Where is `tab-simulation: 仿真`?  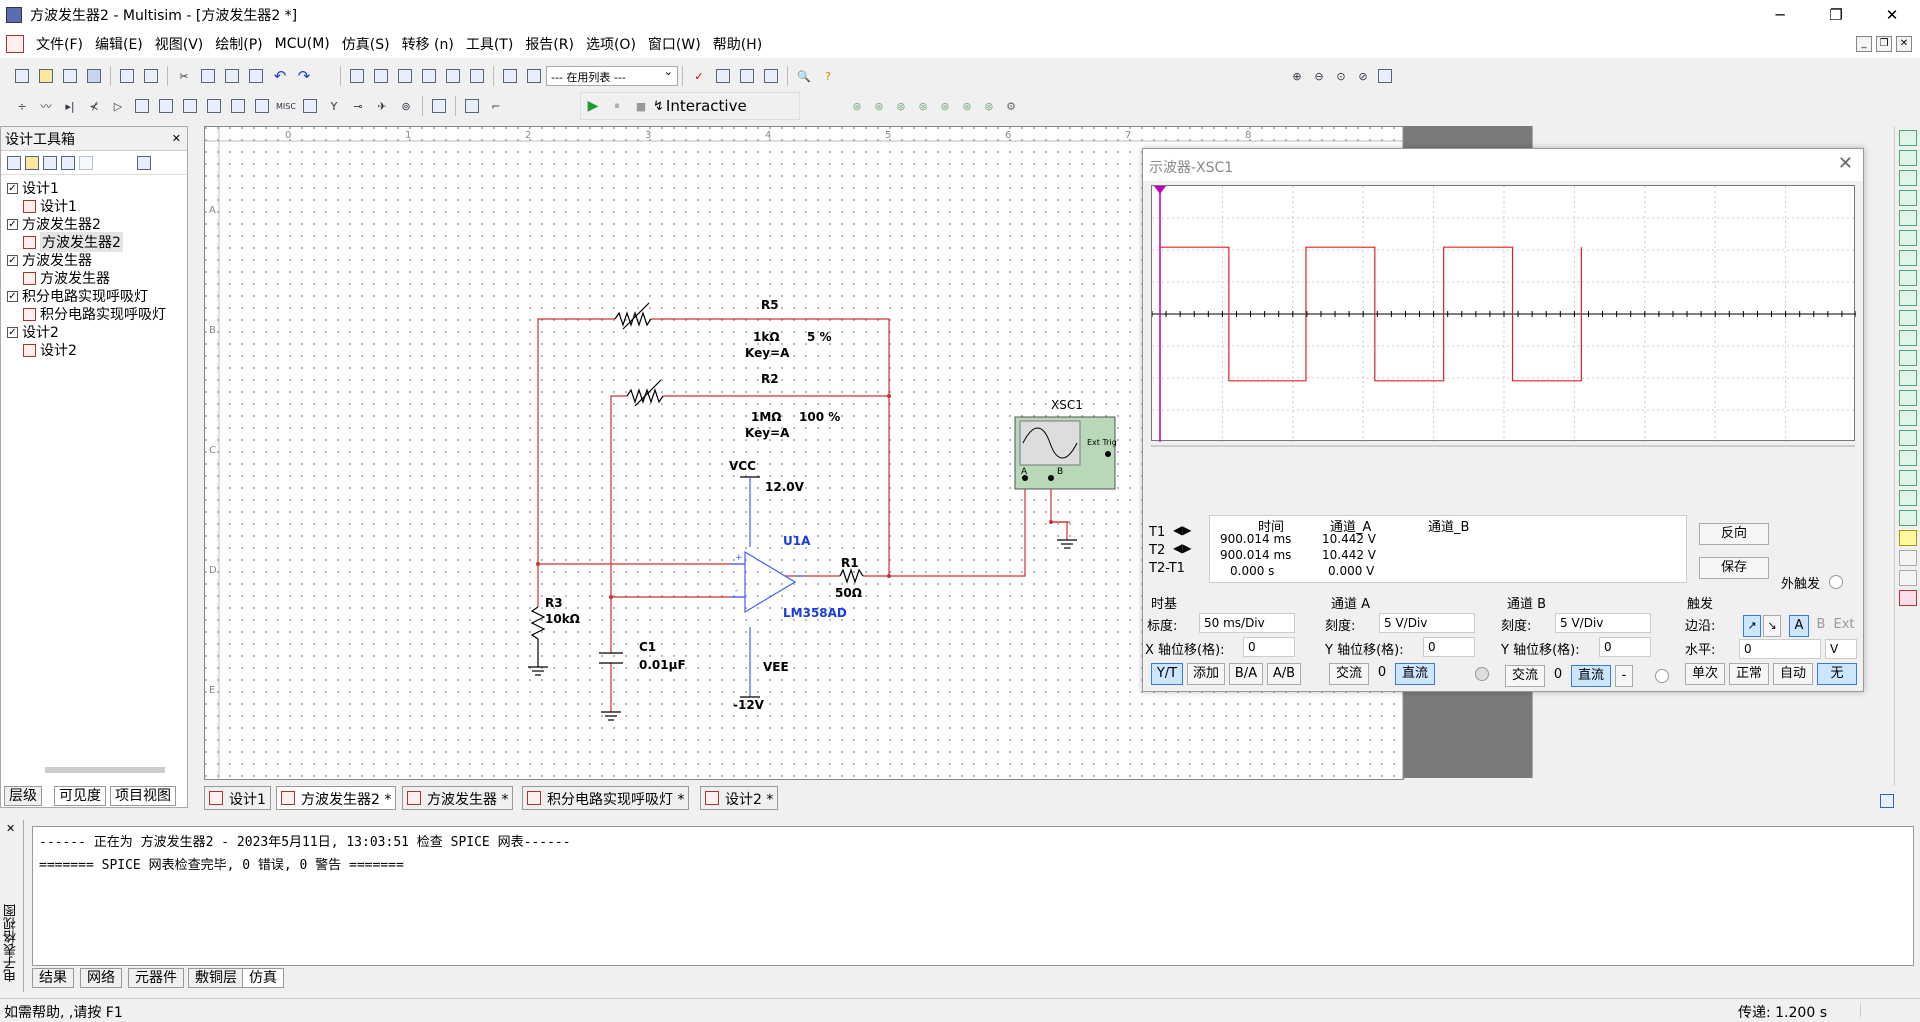
tab-simulation: 仿真 is located at coordinates (263, 978).